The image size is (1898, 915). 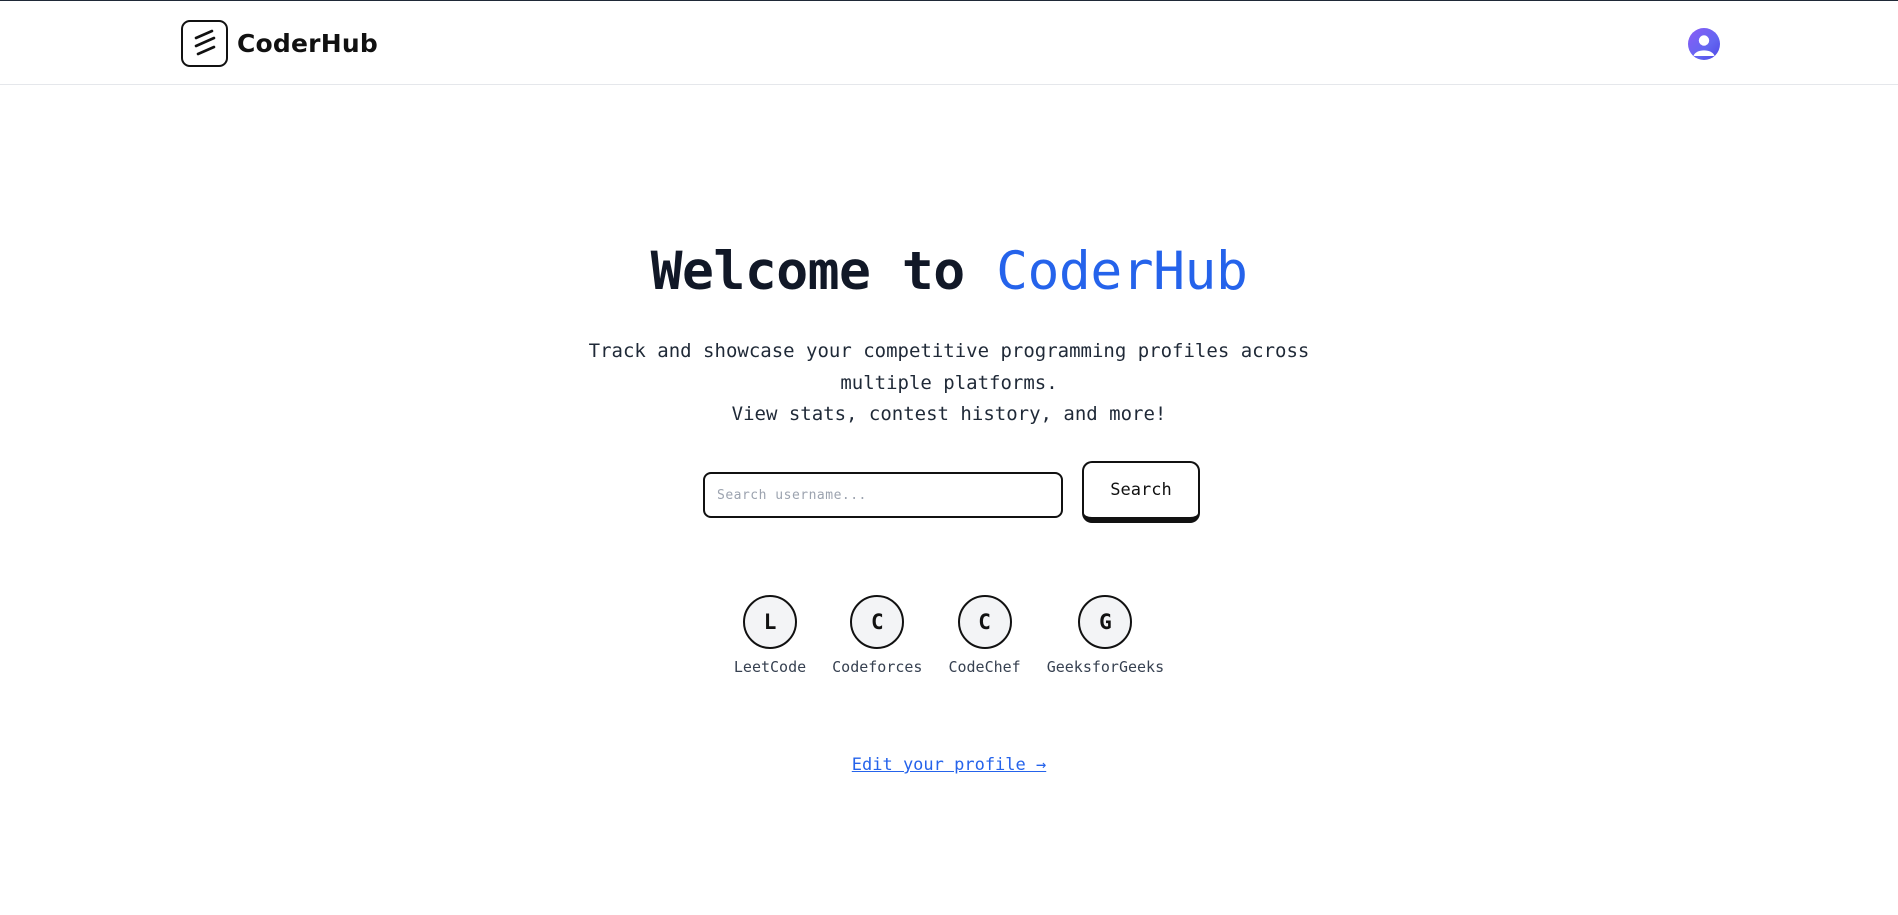 I want to click on platform-label: Codeforces, so click(x=877, y=667).